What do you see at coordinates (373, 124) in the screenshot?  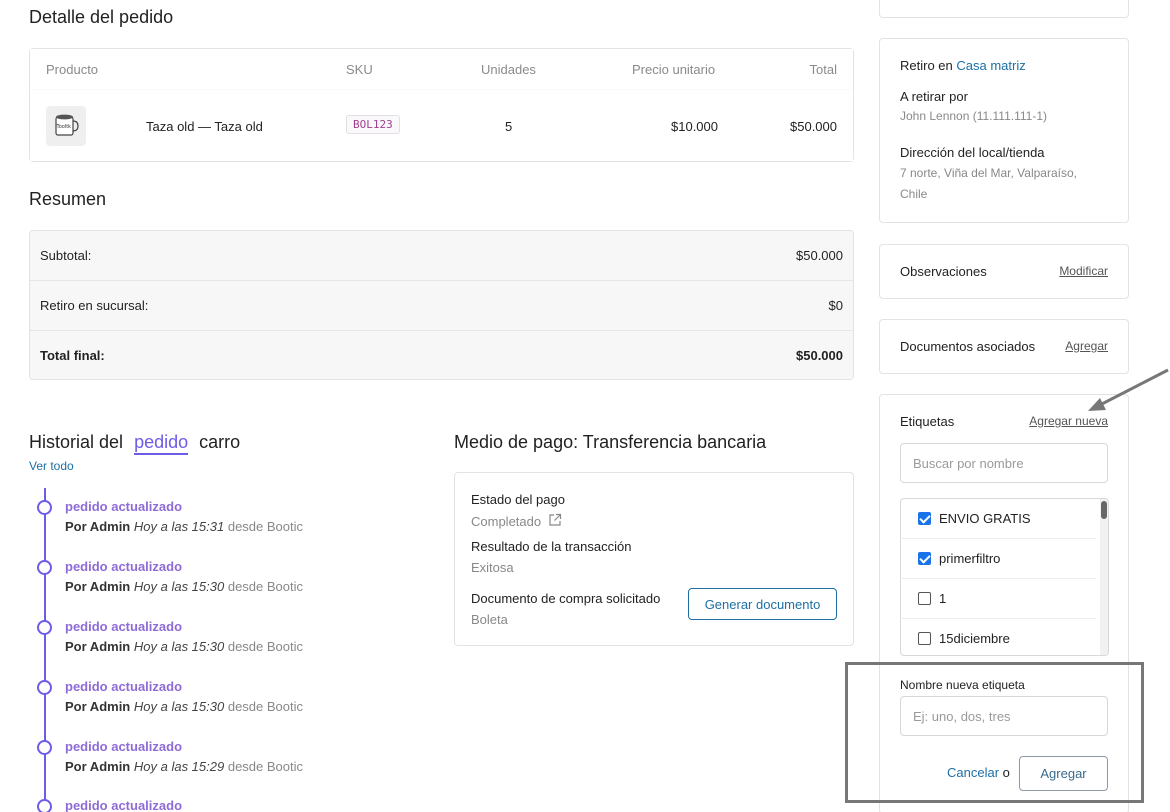 I see `sku-badge: BOL123` at bounding box center [373, 124].